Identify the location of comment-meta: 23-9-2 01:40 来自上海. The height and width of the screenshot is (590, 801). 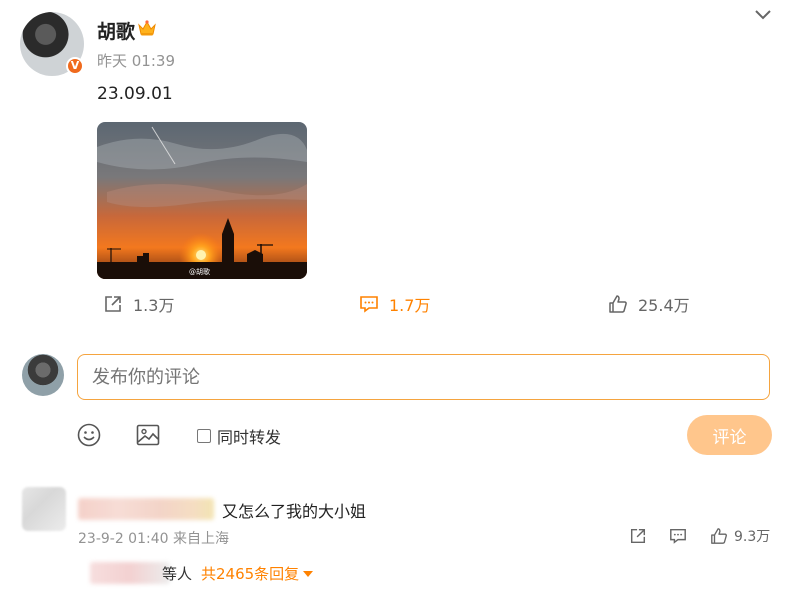
(153, 539).